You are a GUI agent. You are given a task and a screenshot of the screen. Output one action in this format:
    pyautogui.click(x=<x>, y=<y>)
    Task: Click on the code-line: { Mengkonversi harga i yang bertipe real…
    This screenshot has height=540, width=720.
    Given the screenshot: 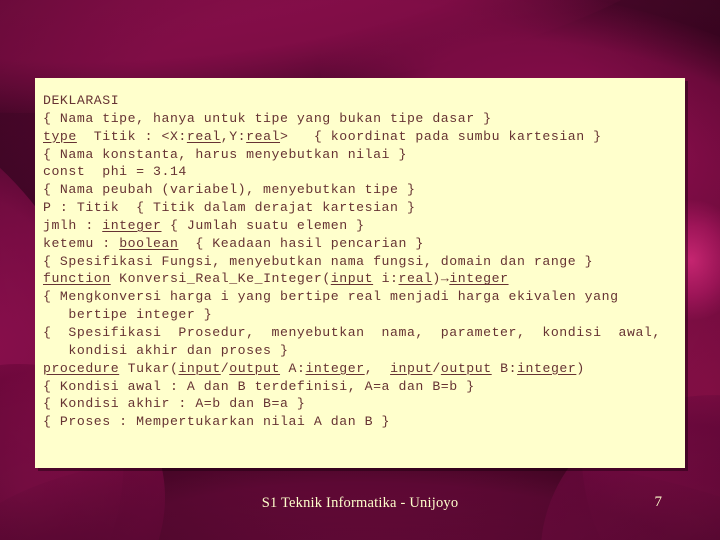 What is the action you would take?
    pyautogui.click(x=331, y=297)
    